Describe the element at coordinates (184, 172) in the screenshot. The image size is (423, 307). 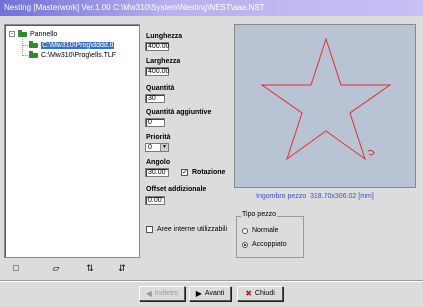
I see `rotazione-checkbox: ✓` at that location.